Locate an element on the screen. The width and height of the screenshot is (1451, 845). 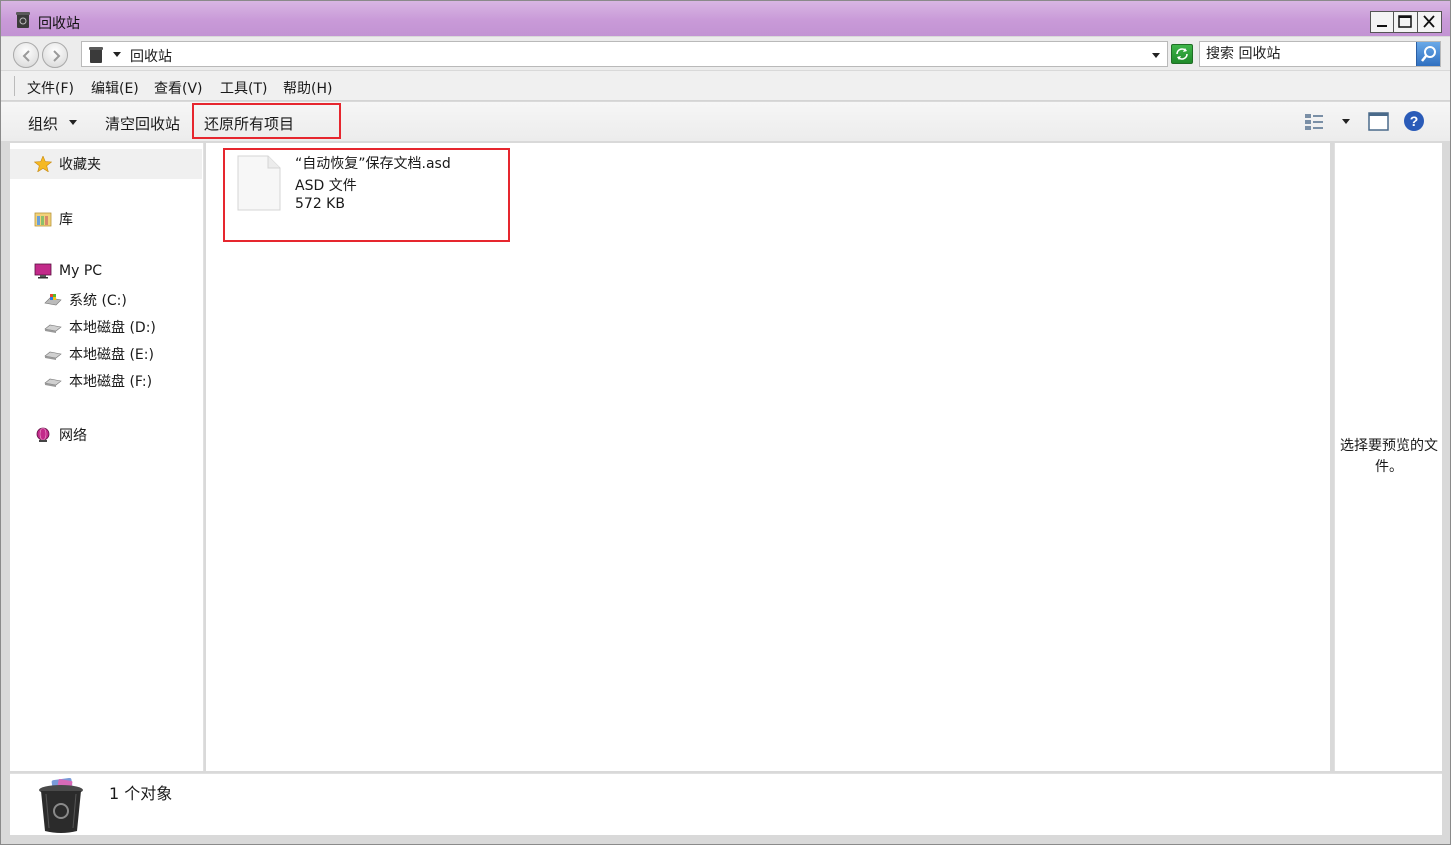
view-dropdown-icon is located at coordinates (1346, 122).